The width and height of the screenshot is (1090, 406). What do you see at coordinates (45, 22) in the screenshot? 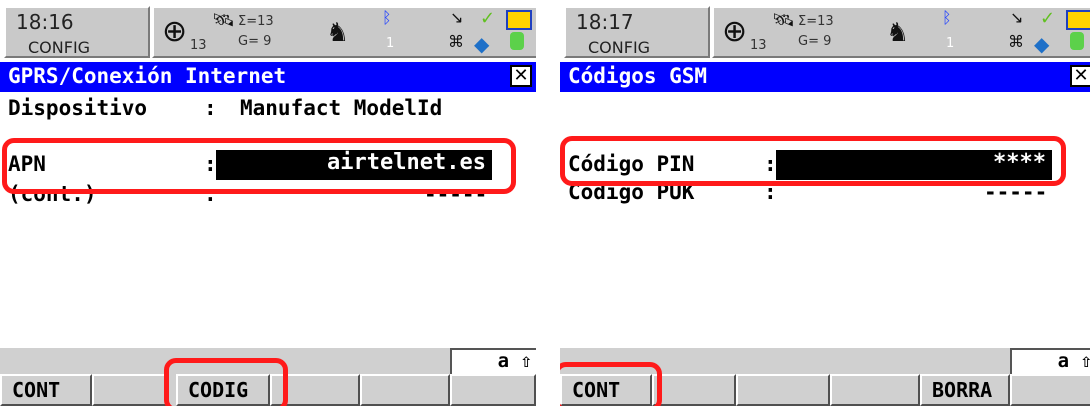
I see `clock: 18:16` at bounding box center [45, 22].